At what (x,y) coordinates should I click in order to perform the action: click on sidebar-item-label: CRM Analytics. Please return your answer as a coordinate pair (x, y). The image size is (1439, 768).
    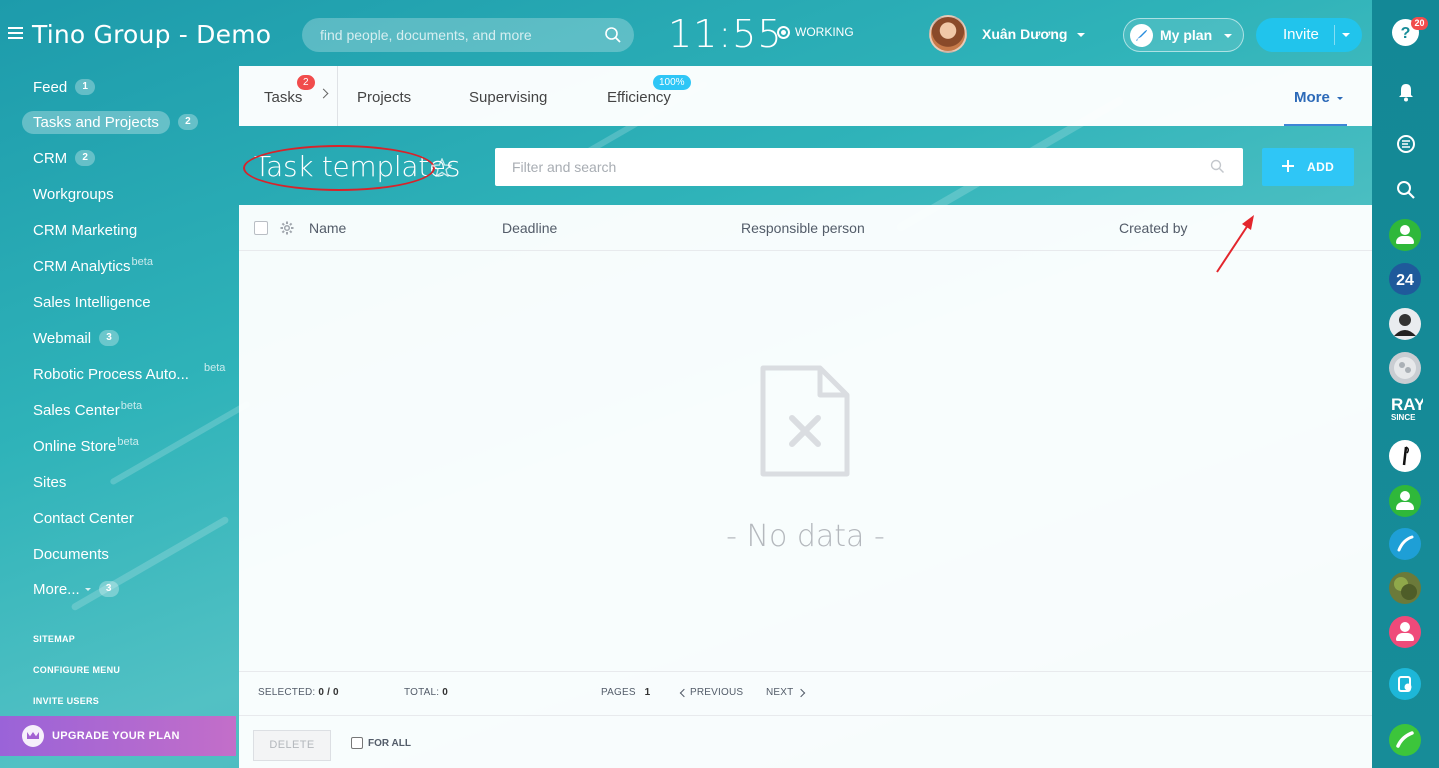
    Looking at the image, I should click on (82, 266).